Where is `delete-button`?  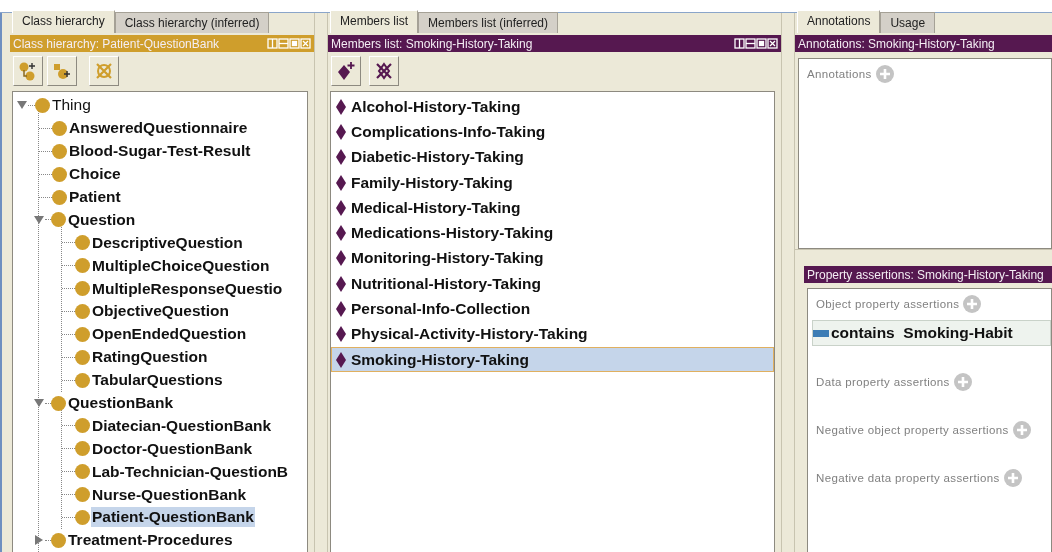 delete-button is located at coordinates (384, 71).